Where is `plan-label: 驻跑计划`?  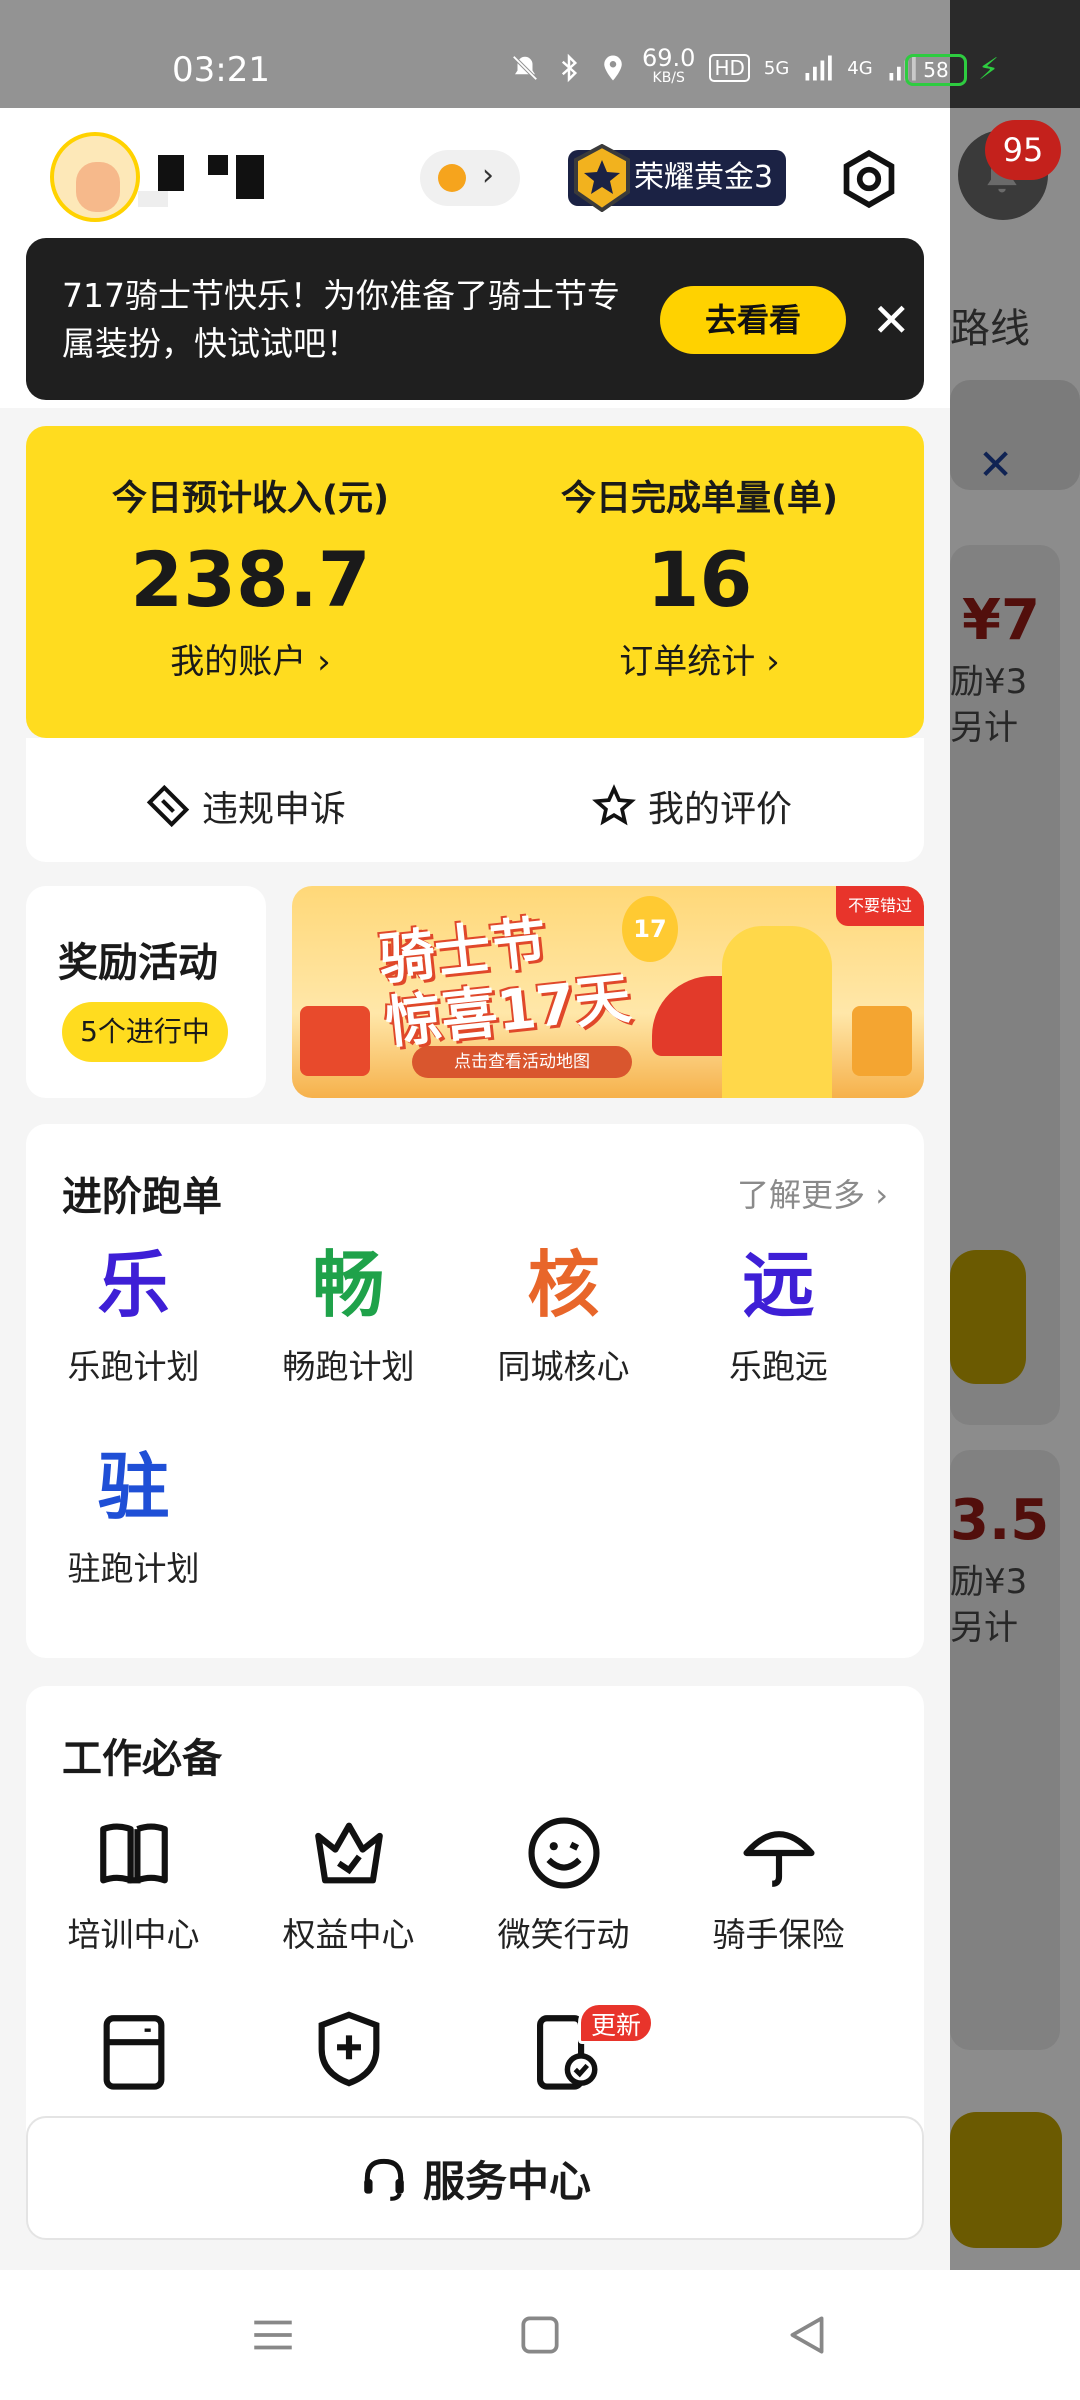
plan-label: 驻跑计划 is located at coordinates (133, 1568).